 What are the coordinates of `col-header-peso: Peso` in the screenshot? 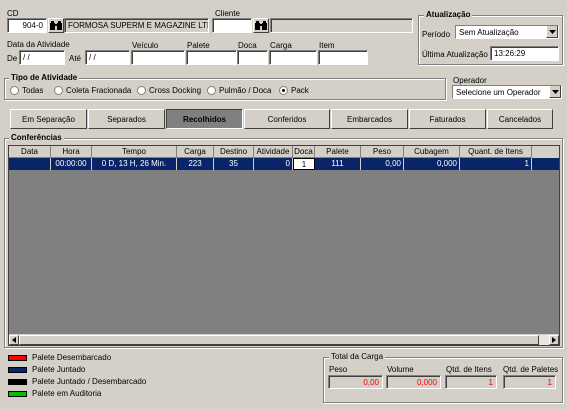 It's located at (382, 152).